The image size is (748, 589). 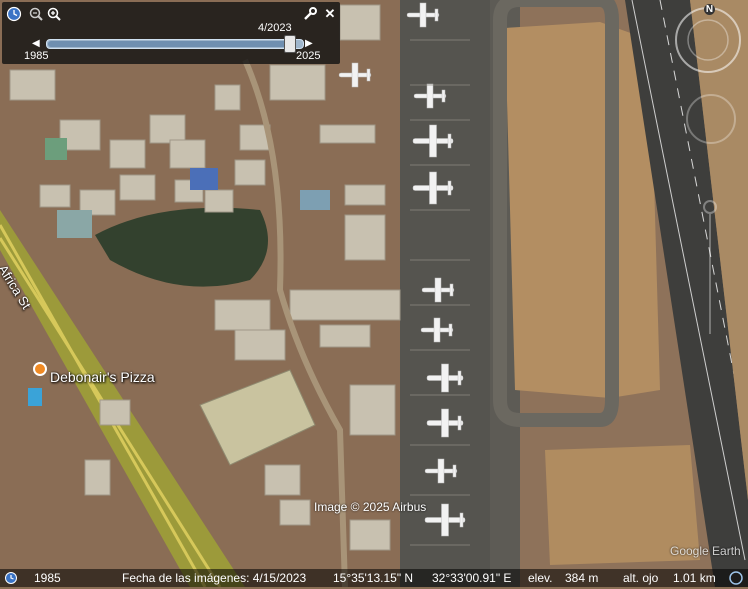 I want to click on zoom-slider, so click(x=710, y=270).